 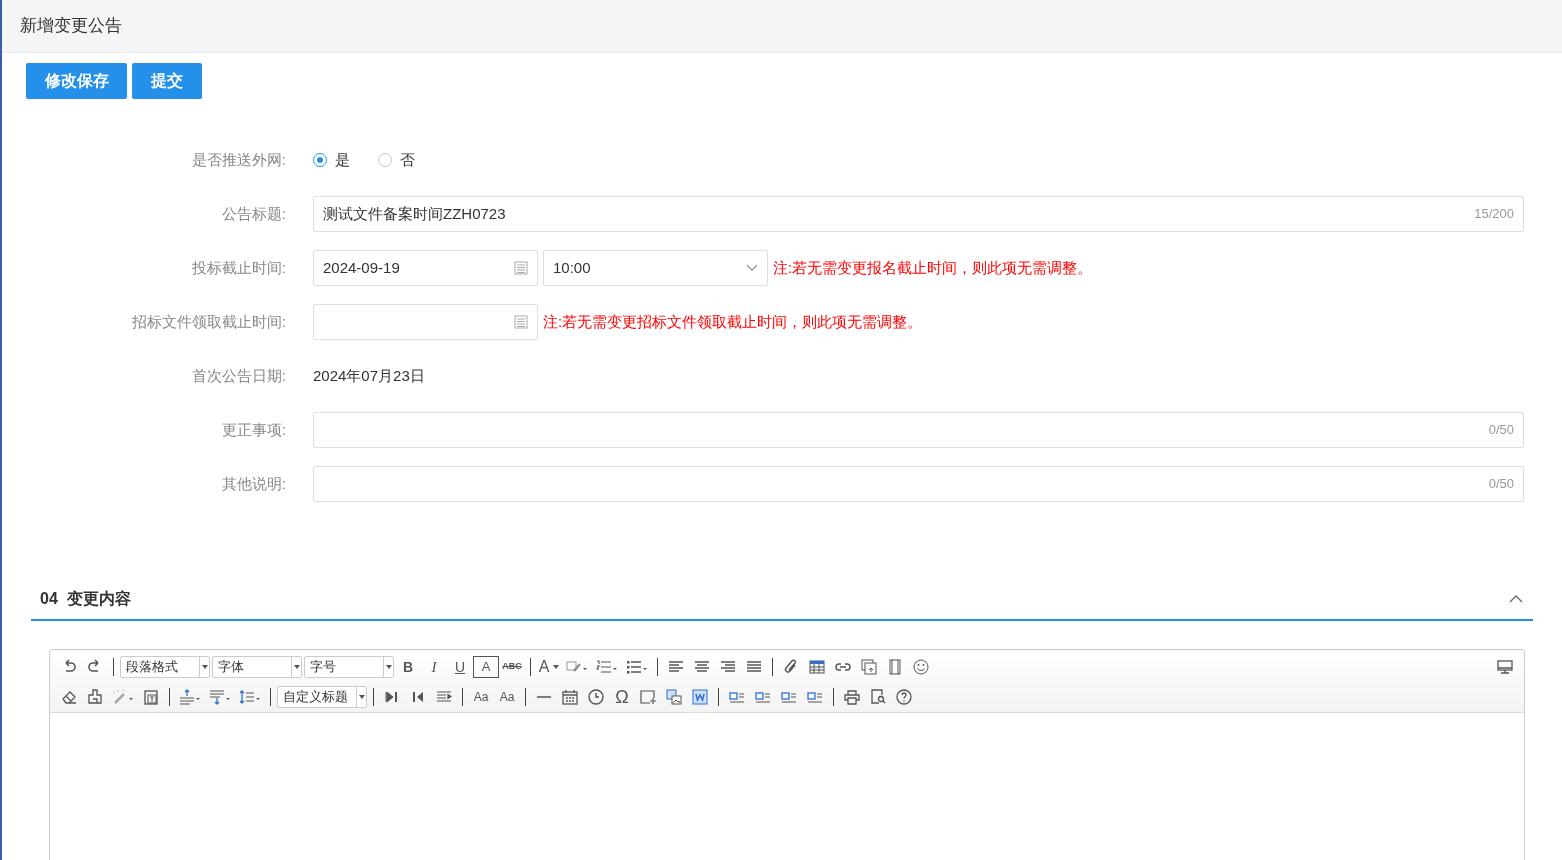 I want to click on field-label: 投标截止时间:, so click(x=238, y=267).